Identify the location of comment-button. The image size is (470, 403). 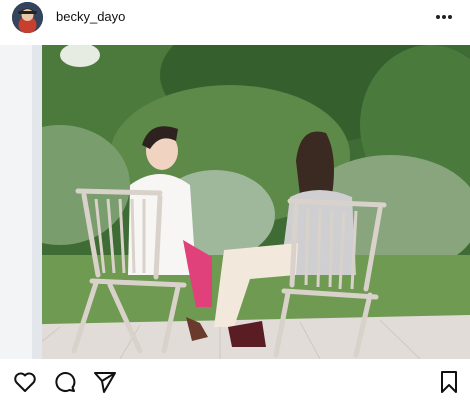
(65, 382).